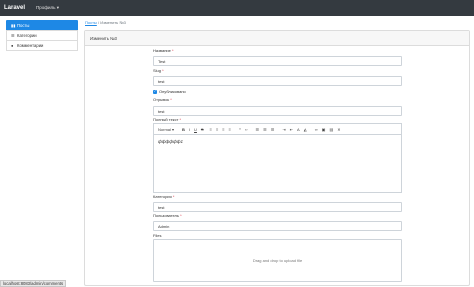 This screenshot has width=474, height=287. What do you see at coordinates (91, 22) in the screenshot?
I see `breadcrumb-link-posts: Посты` at bounding box center [91, 22].